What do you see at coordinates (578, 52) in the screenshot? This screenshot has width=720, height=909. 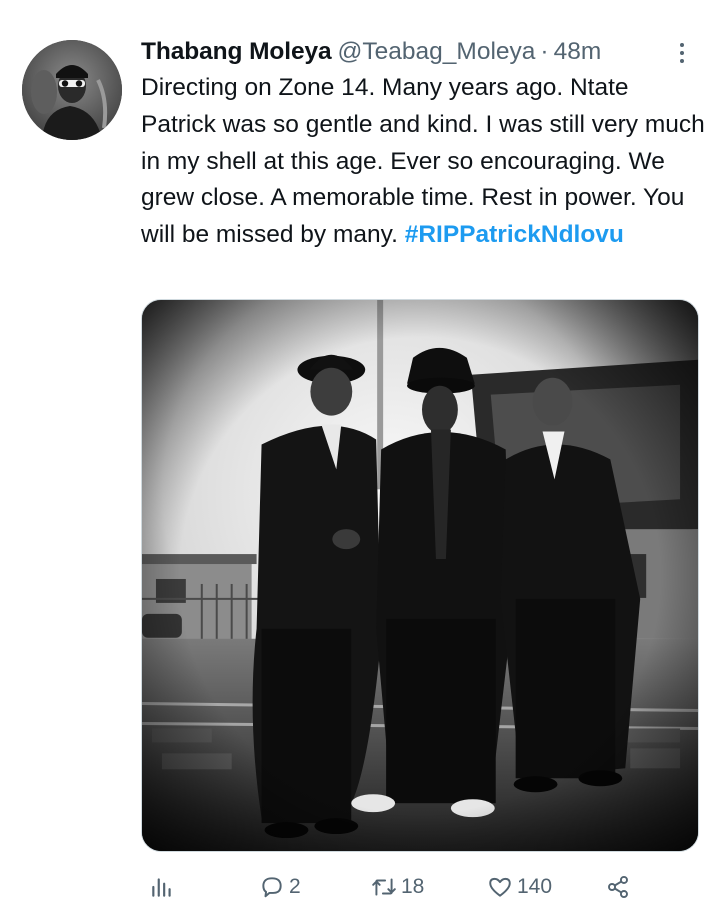 I see `tweet-timestamp: 48m` at bounding box center [578, 52].